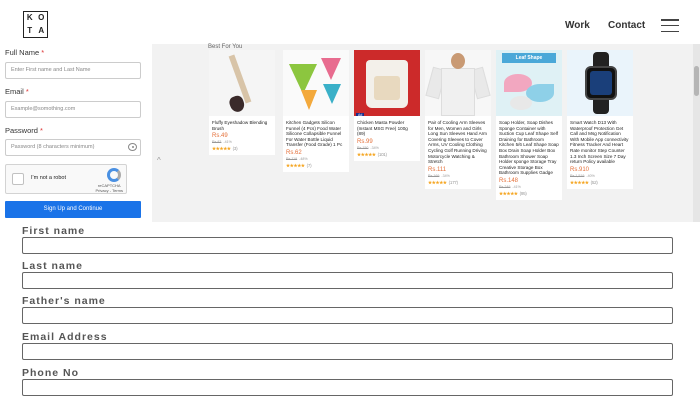 Image resolution: width=700 pixels, height=400 pixels. I want to click on eye-icon, so click(132, 147).